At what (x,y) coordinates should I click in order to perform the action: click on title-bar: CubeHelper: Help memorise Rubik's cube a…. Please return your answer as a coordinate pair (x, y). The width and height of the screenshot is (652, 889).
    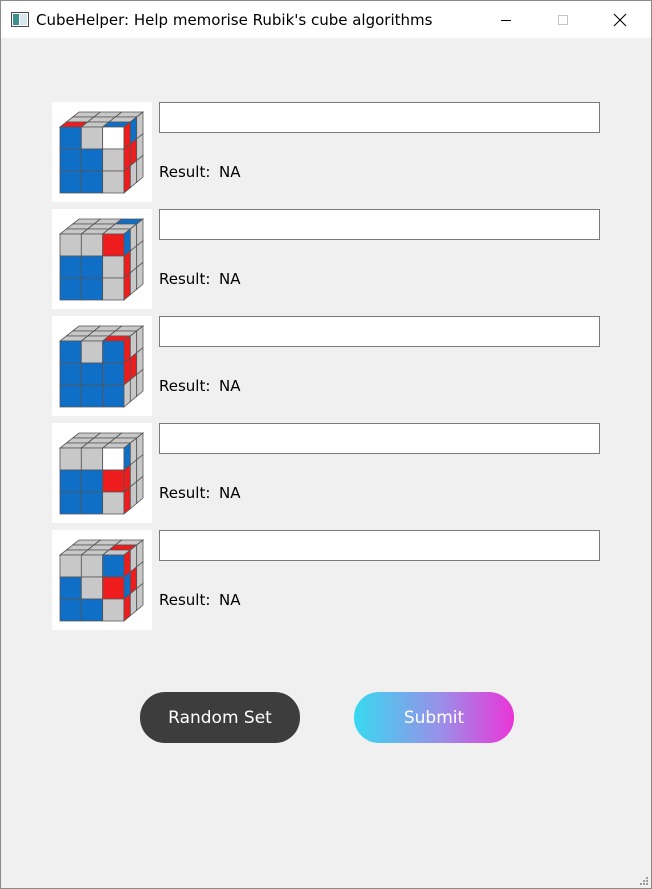
    Looking at the image, I should click on (326, 19).